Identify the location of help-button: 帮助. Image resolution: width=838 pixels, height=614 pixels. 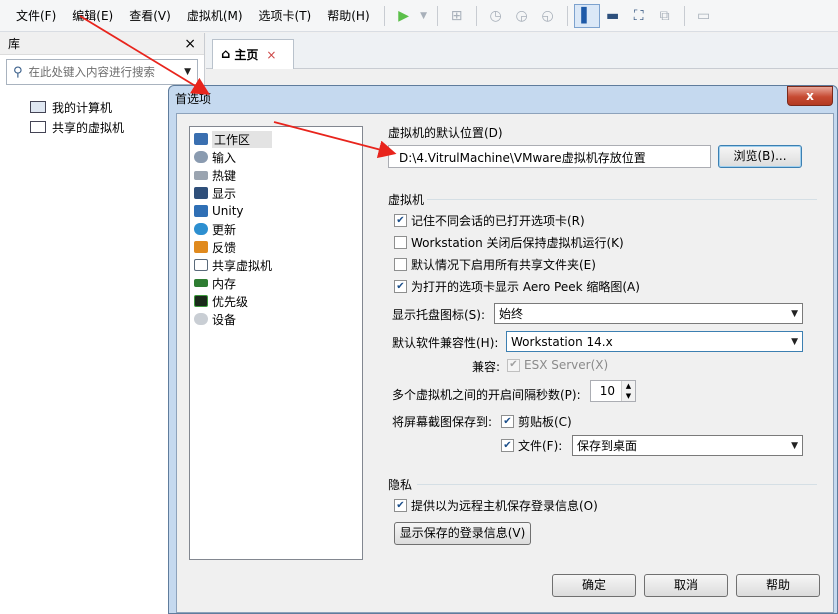
(778, 585).